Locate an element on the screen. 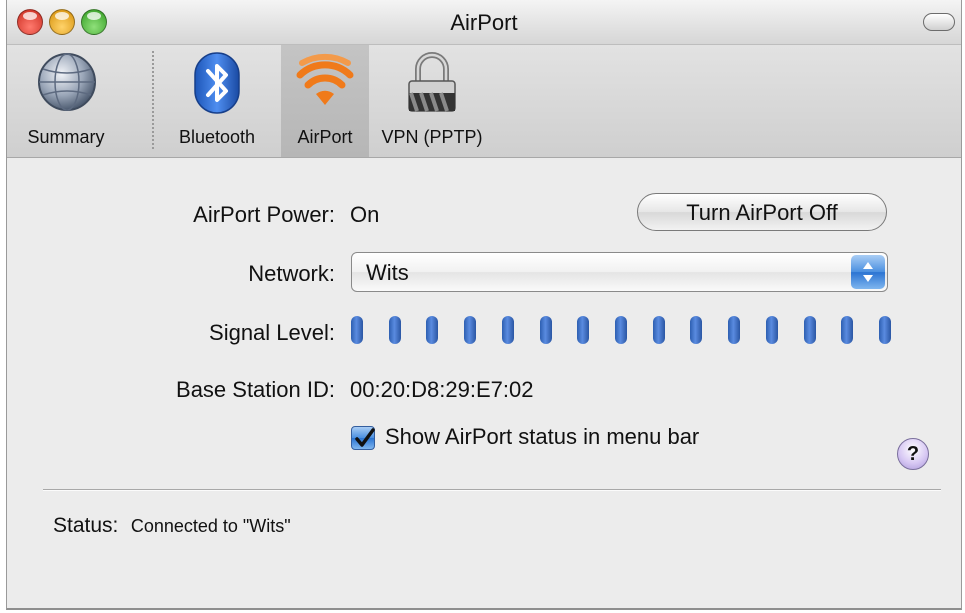 This screenshot has height=613, width=965. signal-level-meter is located at coordinates (621, 331).